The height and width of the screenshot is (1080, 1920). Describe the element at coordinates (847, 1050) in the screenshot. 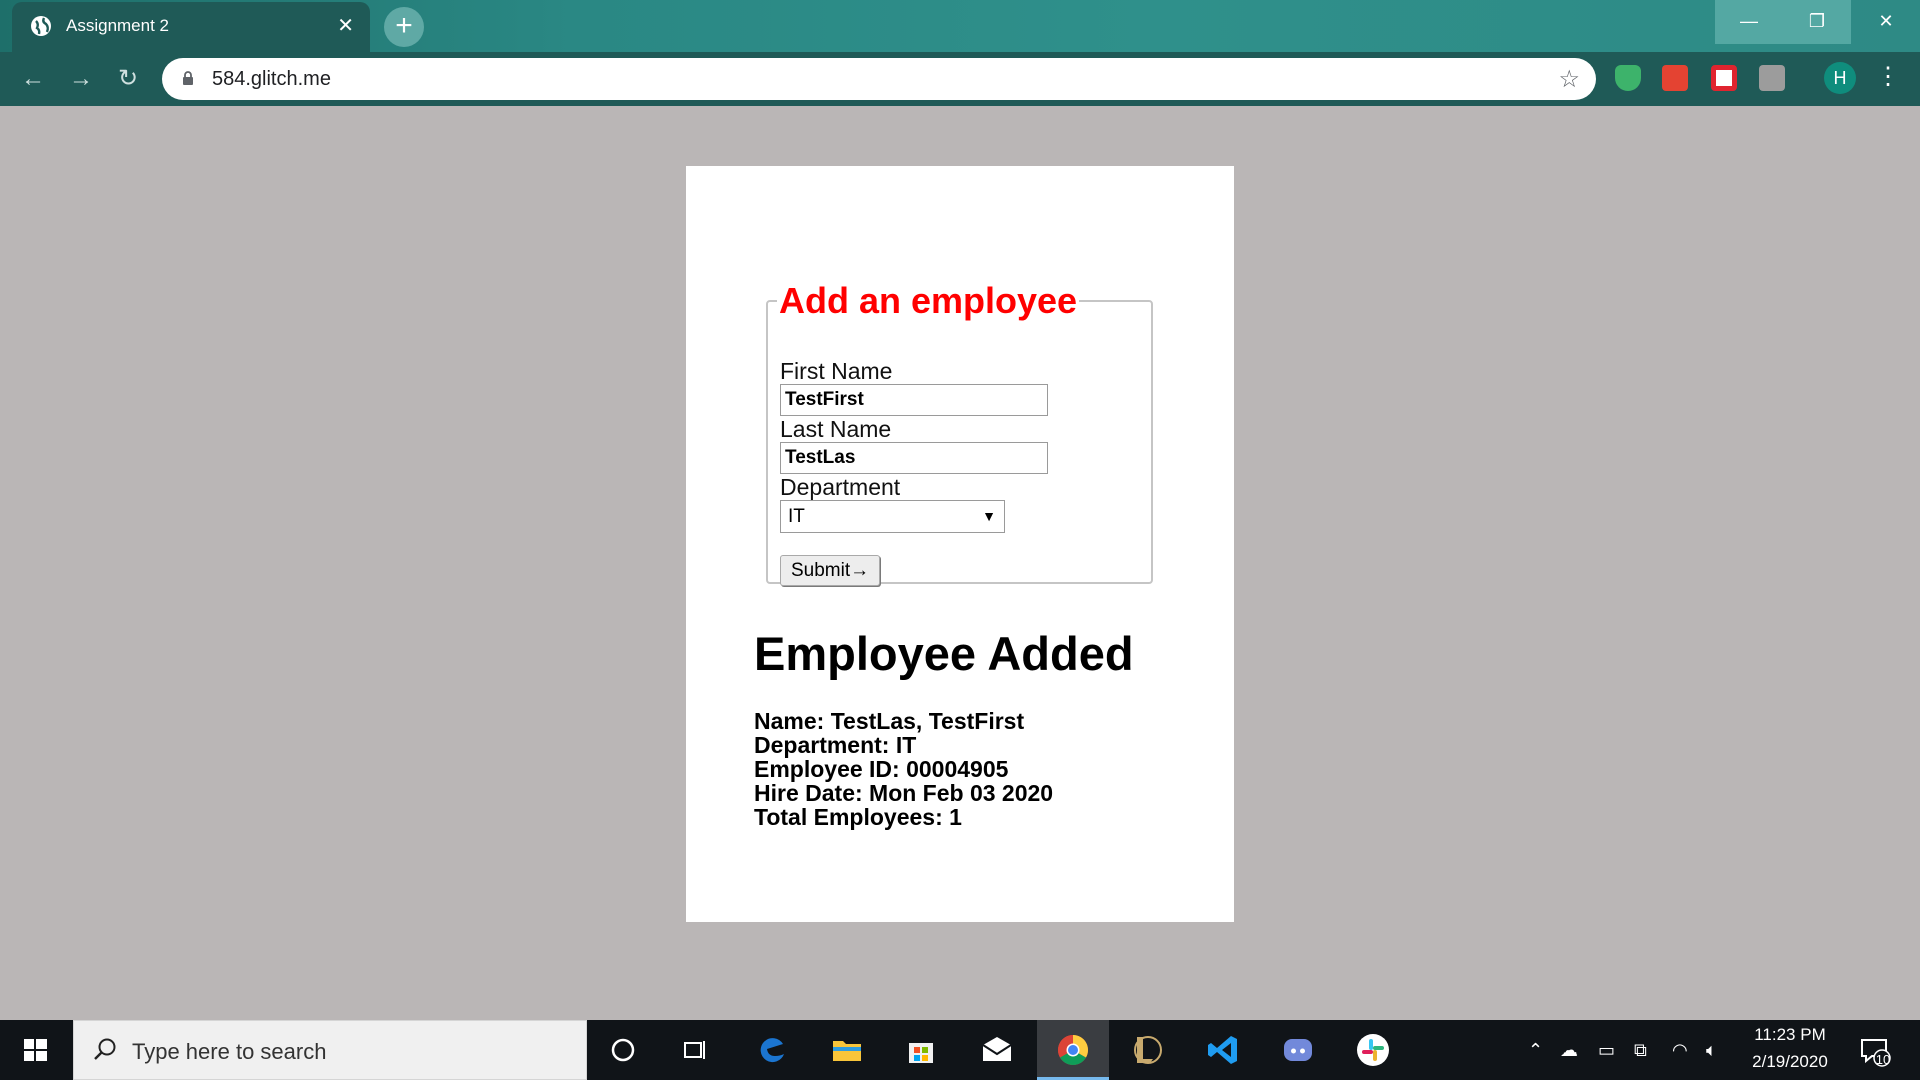

I see `file-explorer-icon` at that location.